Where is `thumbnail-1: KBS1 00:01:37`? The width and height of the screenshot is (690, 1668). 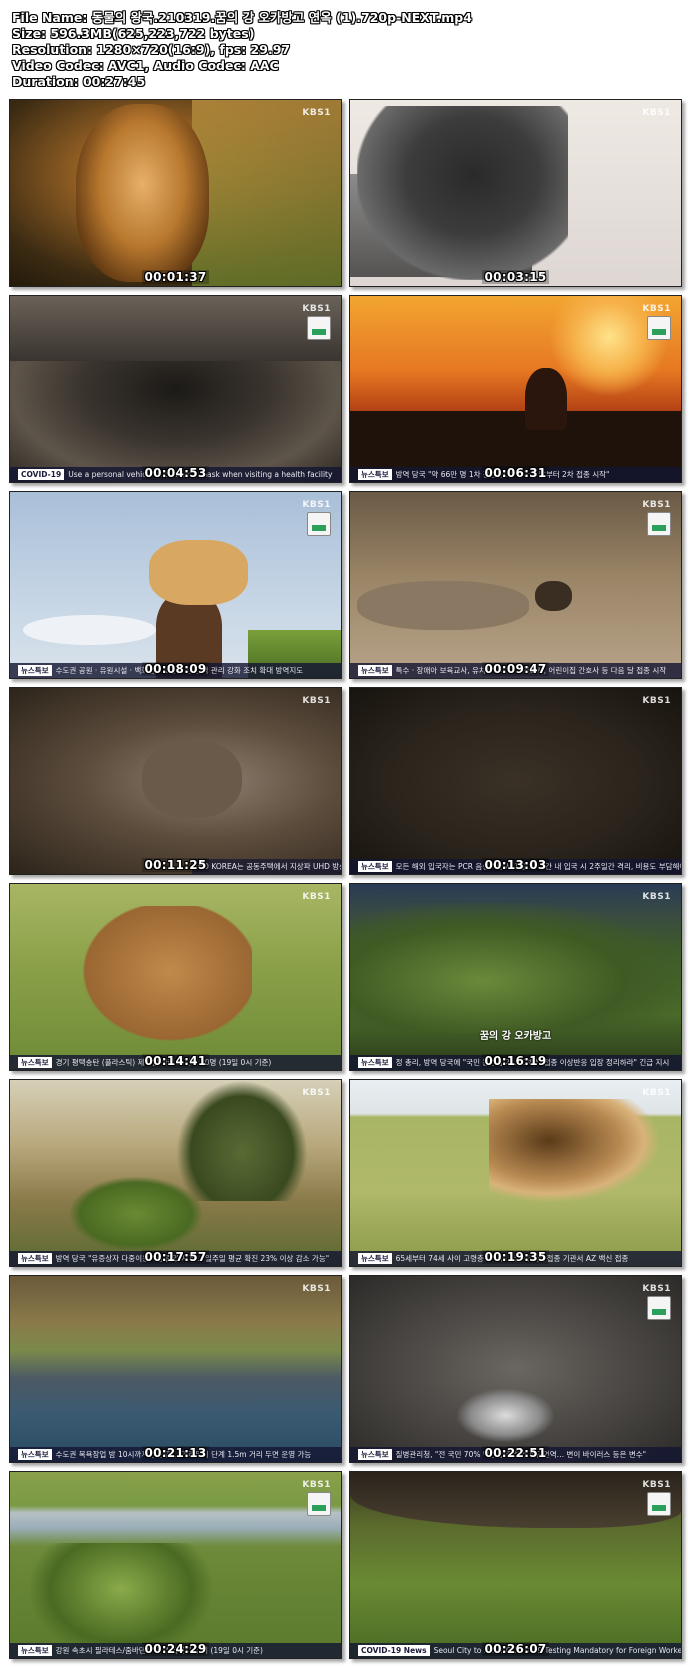
thumbnail-1: KBS1 00:01:37 is located at coordinates (175, 193).